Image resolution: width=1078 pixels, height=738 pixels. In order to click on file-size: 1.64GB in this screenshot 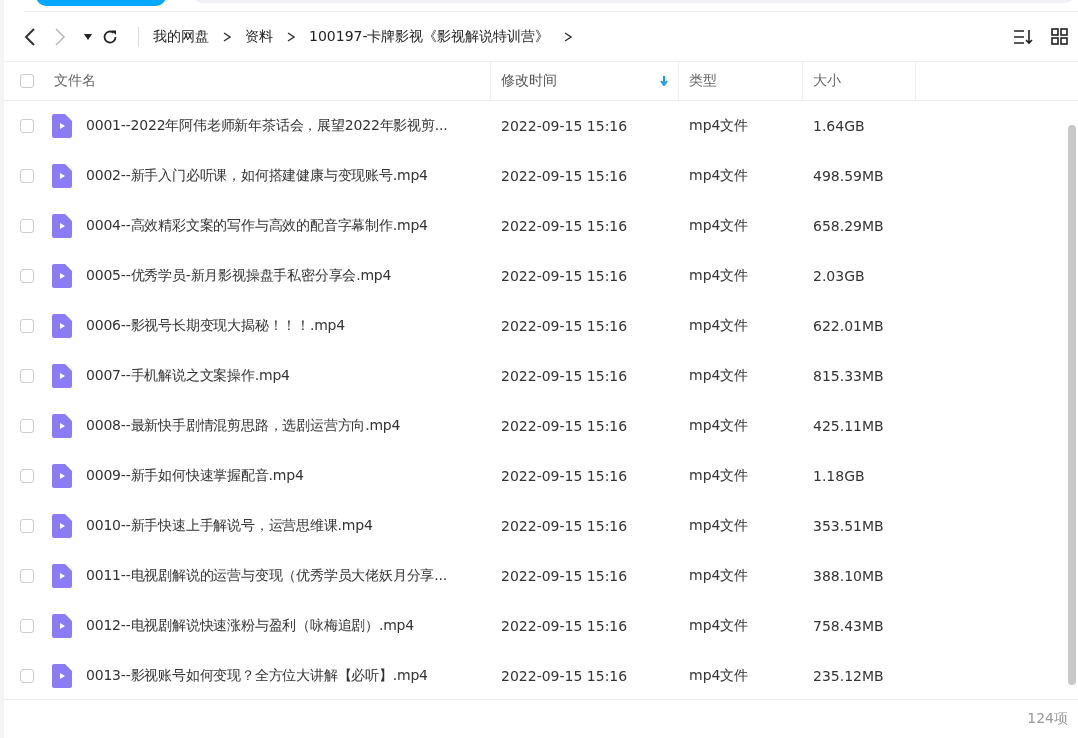, I will do `click(839, 126)`.